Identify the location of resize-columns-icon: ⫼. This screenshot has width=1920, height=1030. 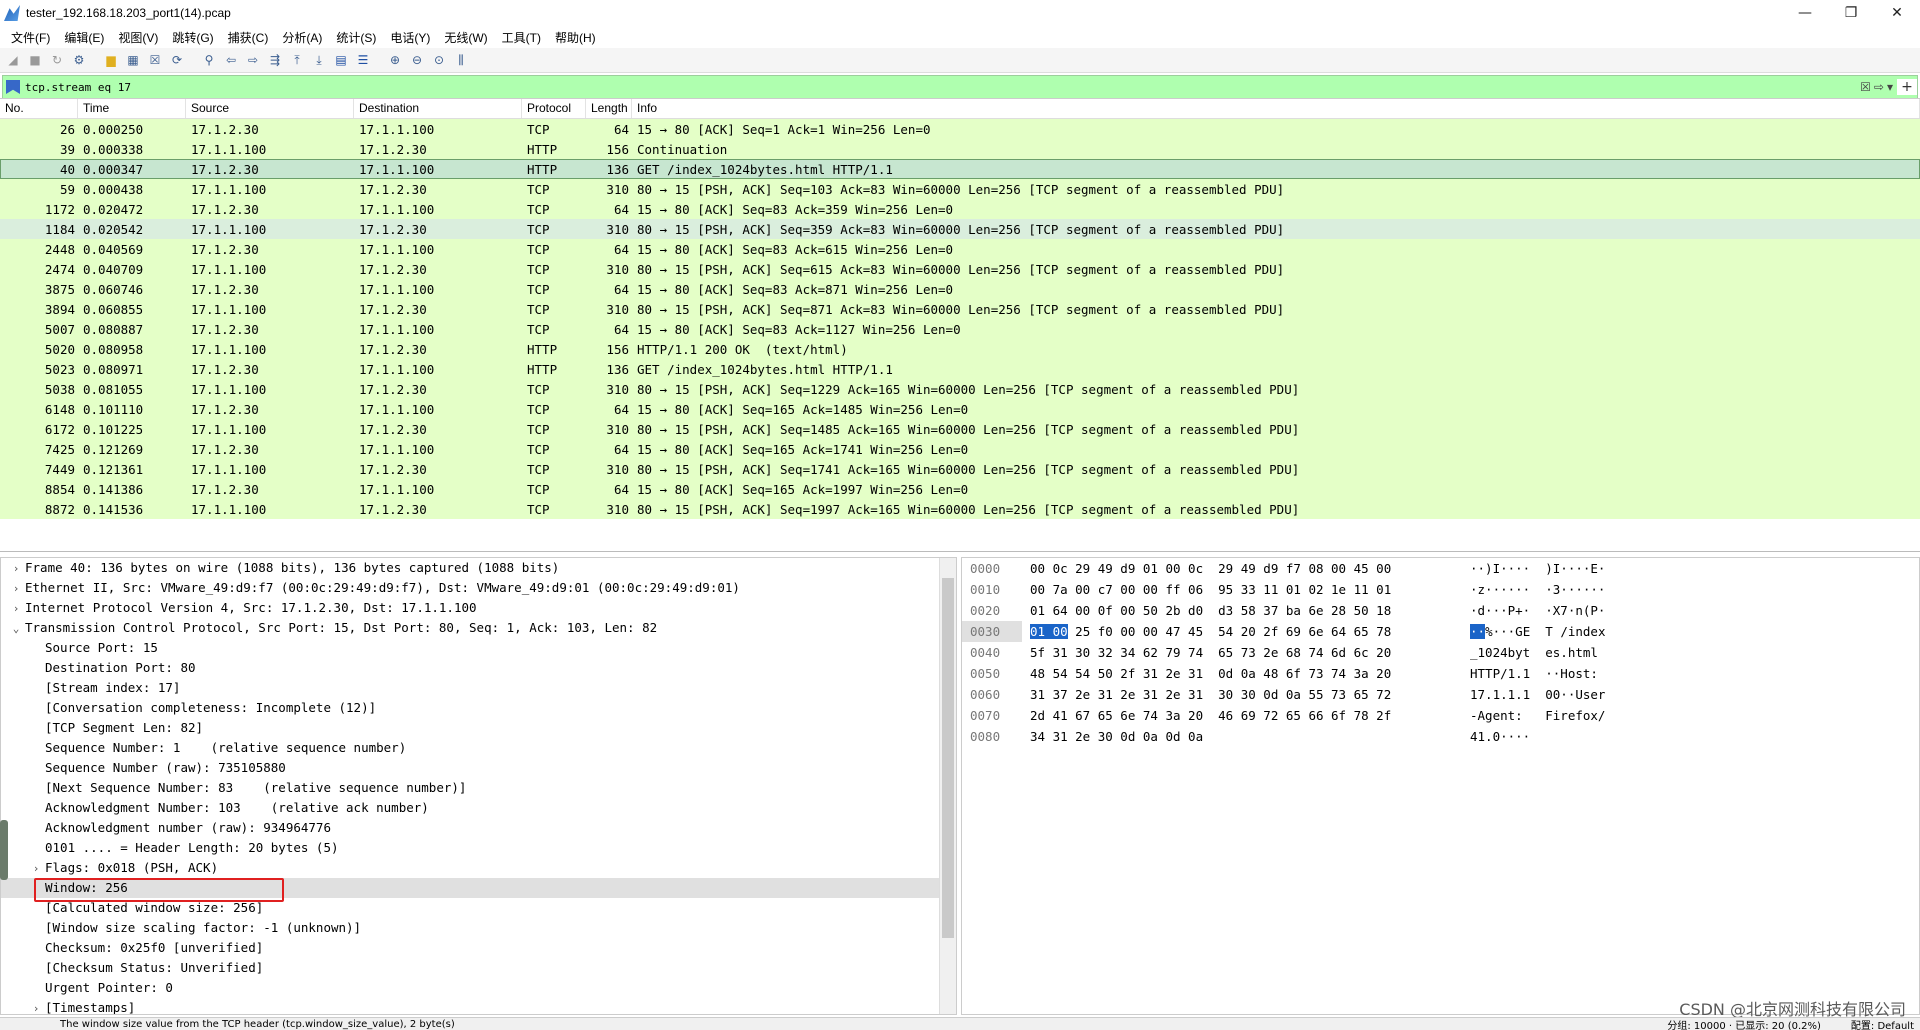
(461, 60).